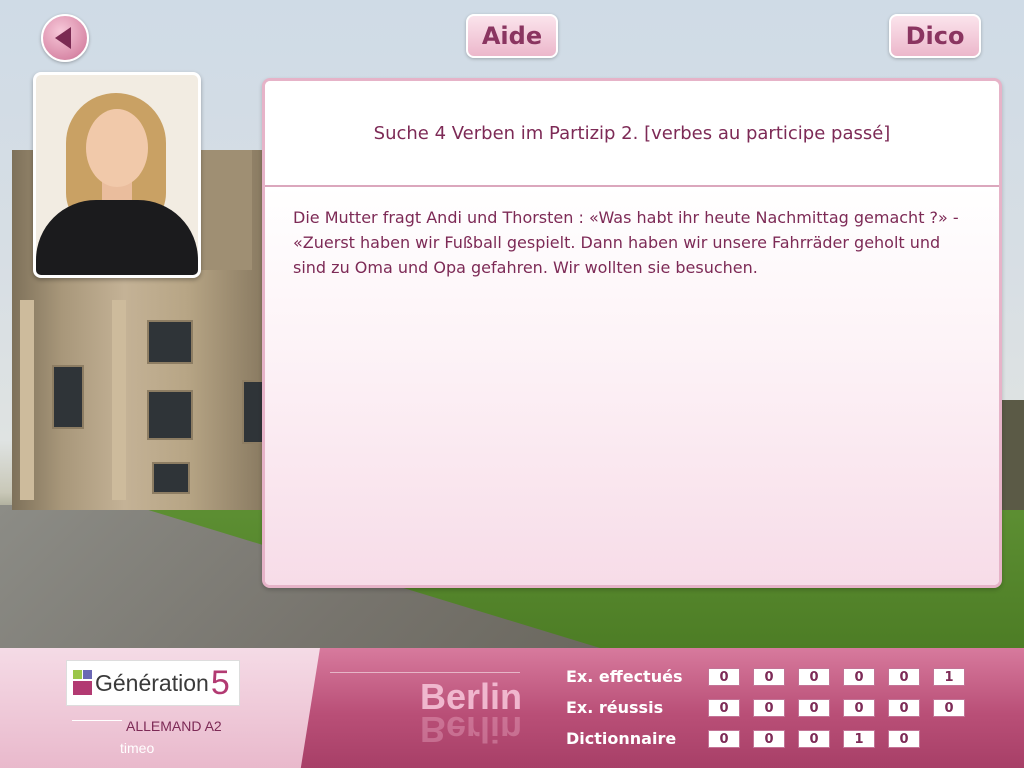  Describe the element at coordinates (223, 210) in the screenshot. I see `building-tower` at that location.